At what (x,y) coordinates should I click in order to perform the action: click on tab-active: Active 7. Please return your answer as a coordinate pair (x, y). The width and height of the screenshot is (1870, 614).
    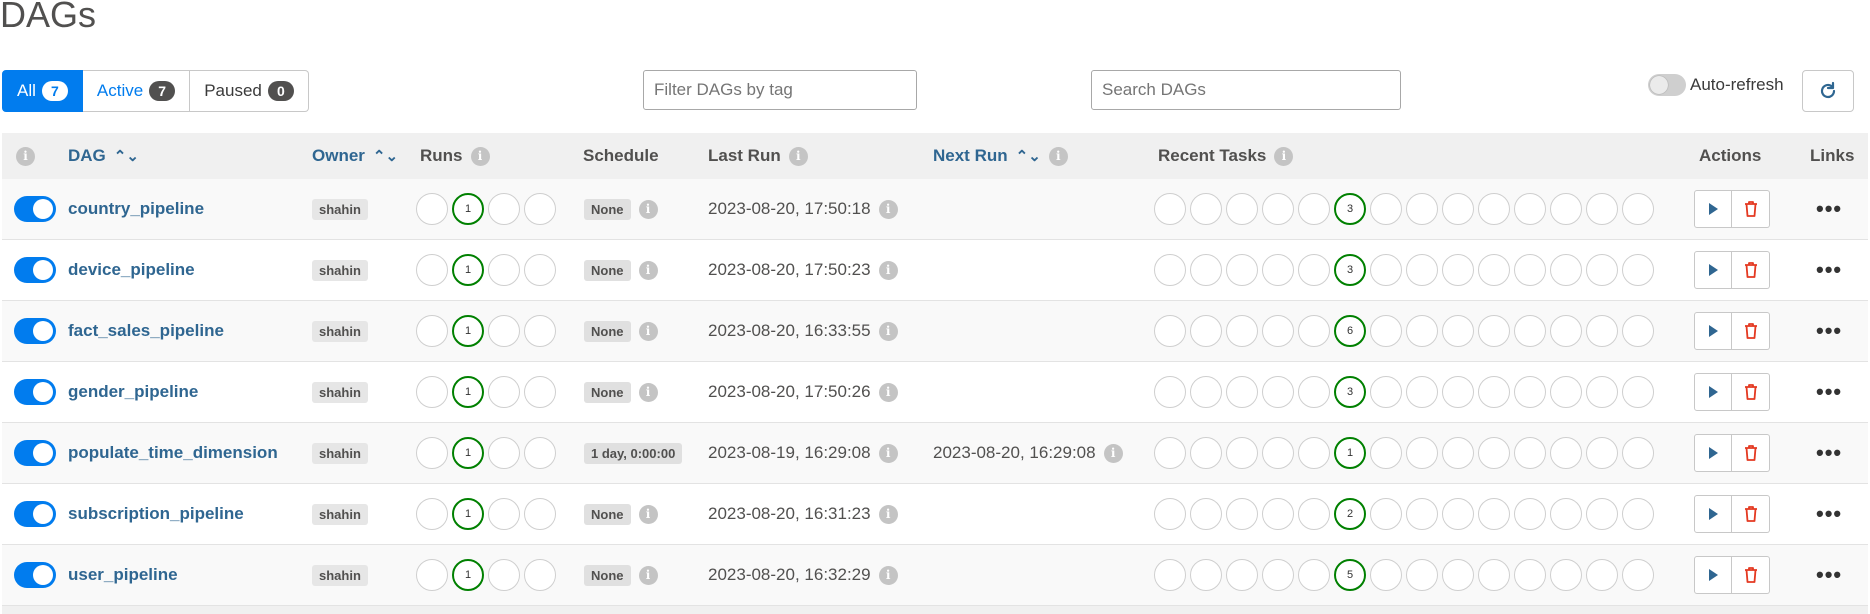
    Looking at the image, I should click on (136, 91).